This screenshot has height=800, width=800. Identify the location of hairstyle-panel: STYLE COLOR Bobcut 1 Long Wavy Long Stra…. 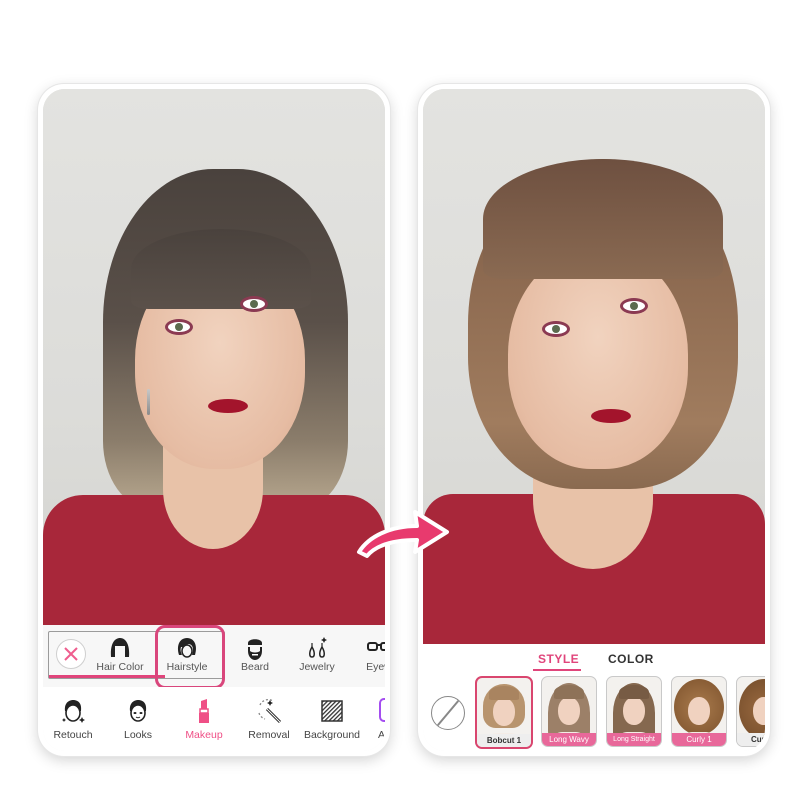
(594, 697).